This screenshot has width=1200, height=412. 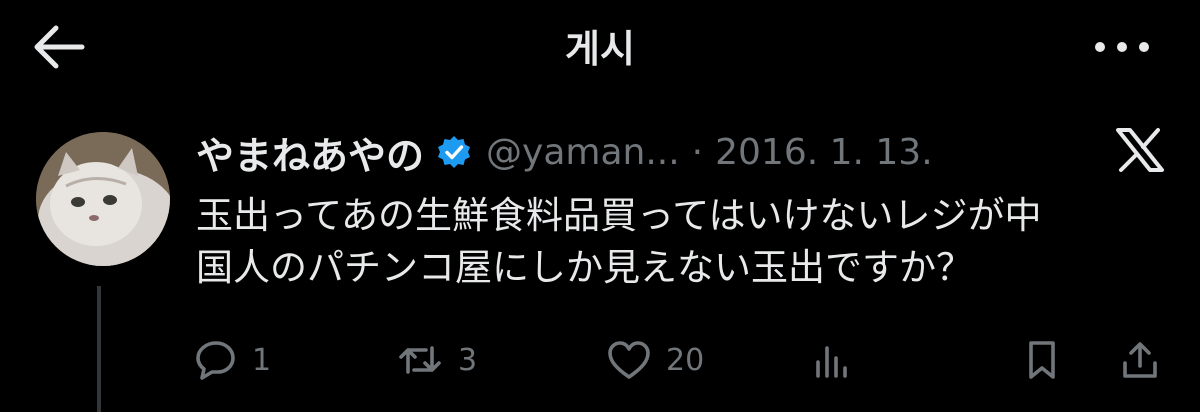 I want to click on like-button: 20, so click(x=655, y=360).